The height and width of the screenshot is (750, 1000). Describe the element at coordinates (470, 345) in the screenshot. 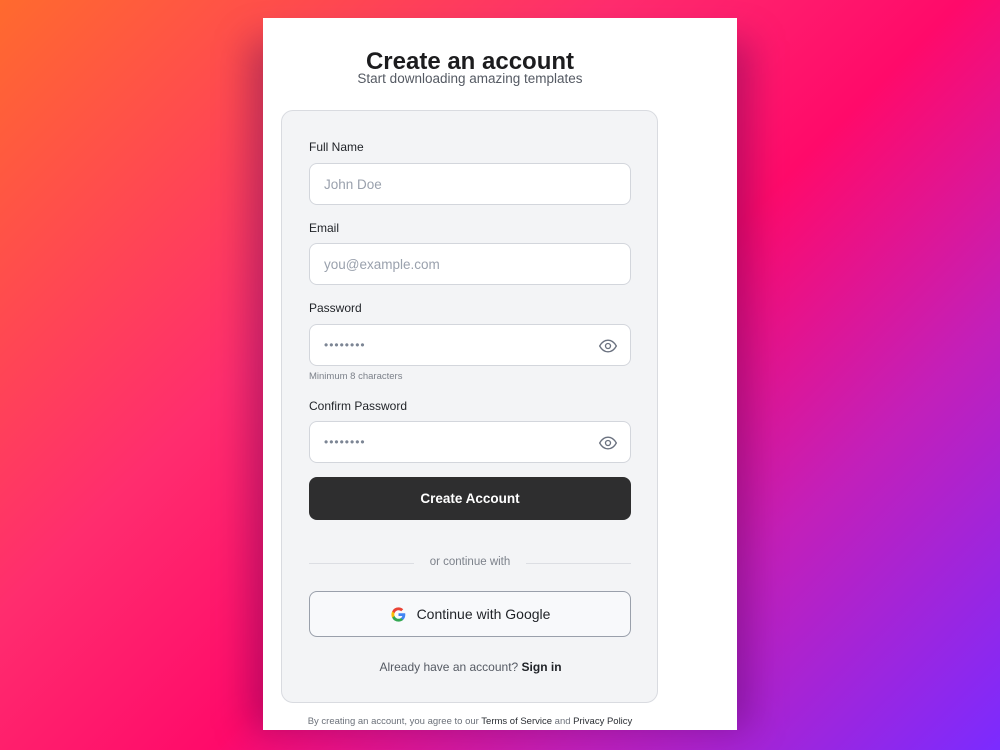

I see `password-input: ••••••••` at that location.